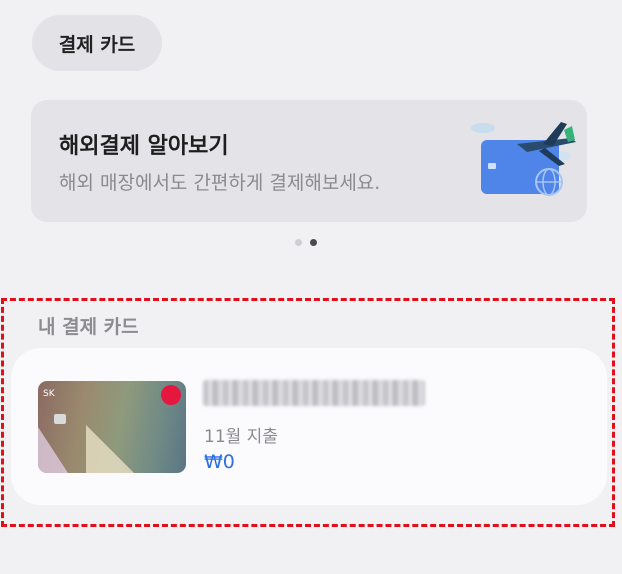 The width and height of the screenshot is (622, 574). I want to click on pager-dot-active, so click(313, 242).